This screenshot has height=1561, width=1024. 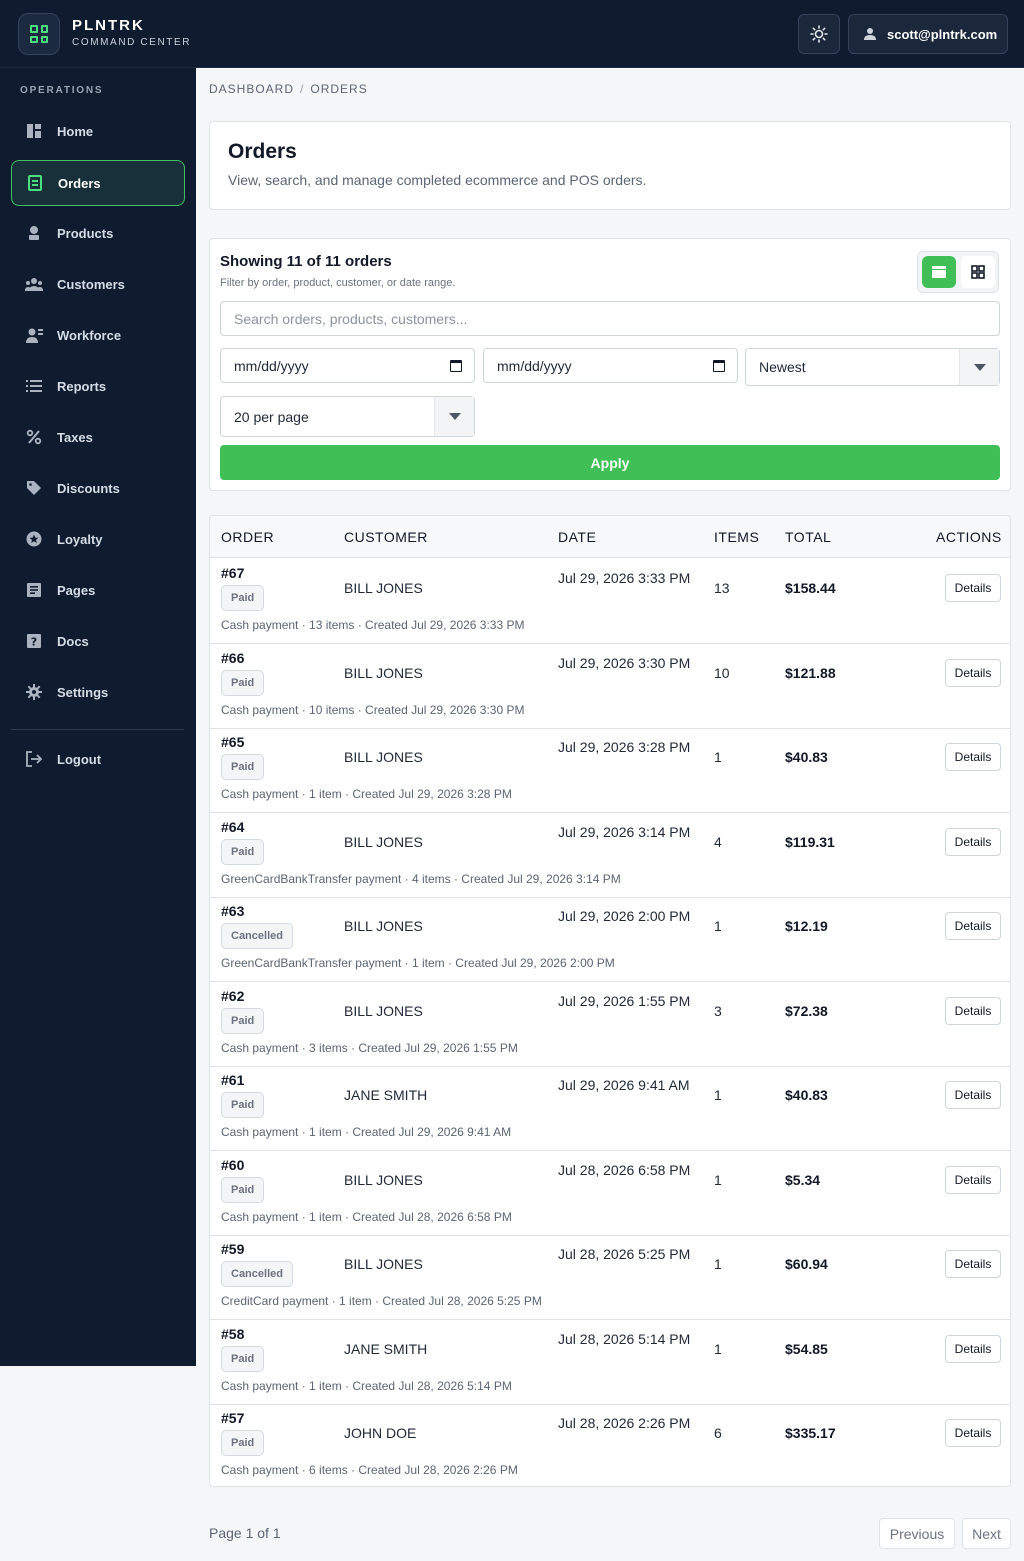 What do you see at coordinates (232, 827) in the screenshot?
I see `order-number: #64` at bounding box center [232, 827].